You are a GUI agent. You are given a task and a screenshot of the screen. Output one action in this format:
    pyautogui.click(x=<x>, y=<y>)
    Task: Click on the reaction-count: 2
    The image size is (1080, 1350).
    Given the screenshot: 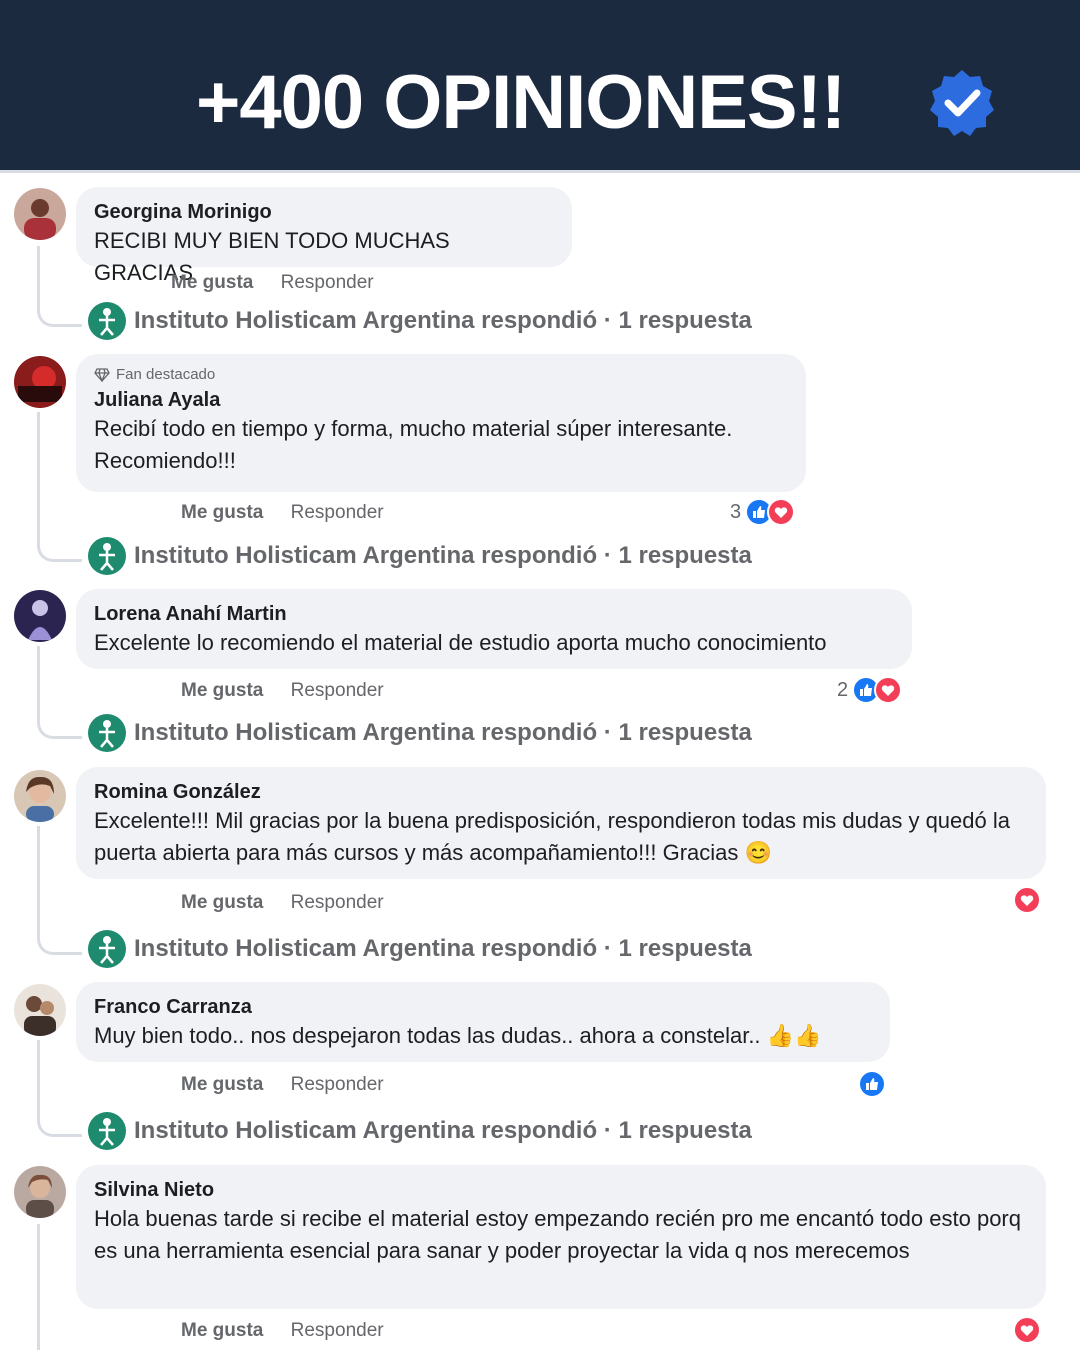 What is the action you would take?
    pyautogui.click(x=843, y=689)
    